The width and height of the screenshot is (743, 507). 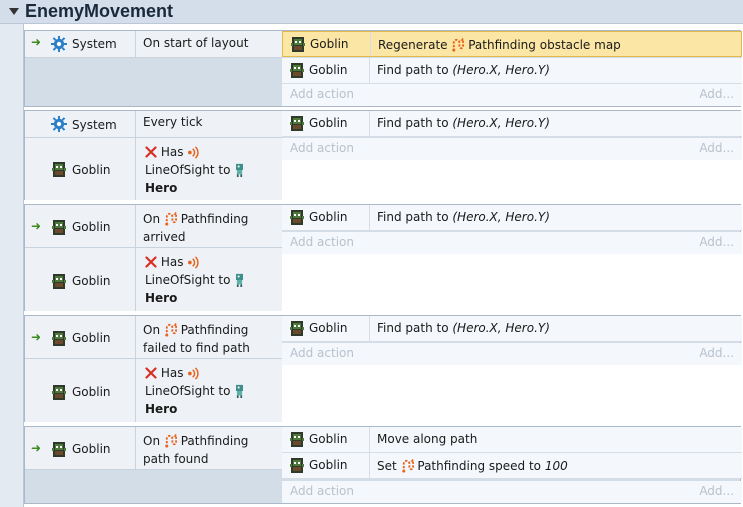 I want to click on condition-verb: Has, so click(x=172, y=262).